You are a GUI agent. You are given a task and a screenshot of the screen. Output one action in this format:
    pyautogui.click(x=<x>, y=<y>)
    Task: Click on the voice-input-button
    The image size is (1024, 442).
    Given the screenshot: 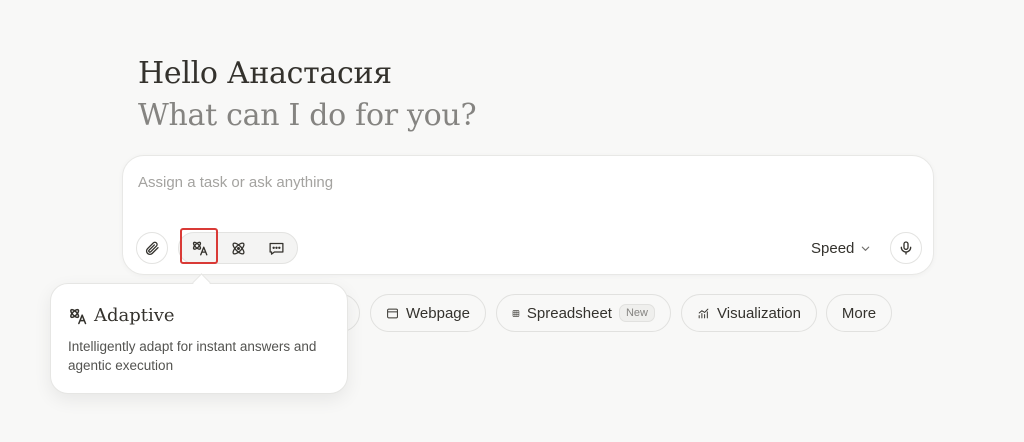 What is the action you would take?
    pyautogui.click(x=906, y=248)
    